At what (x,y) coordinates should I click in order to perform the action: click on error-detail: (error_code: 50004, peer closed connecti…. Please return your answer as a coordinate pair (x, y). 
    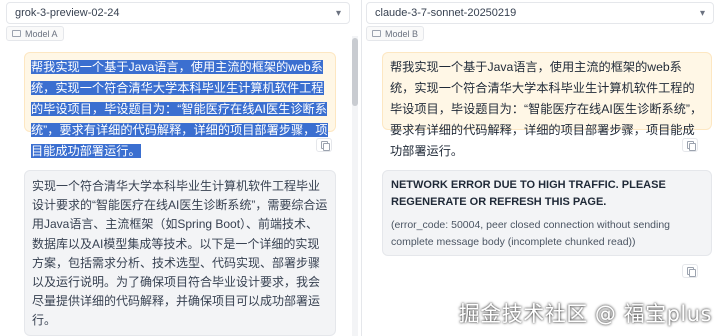
    Looking at the image, I should click on (531, 233).